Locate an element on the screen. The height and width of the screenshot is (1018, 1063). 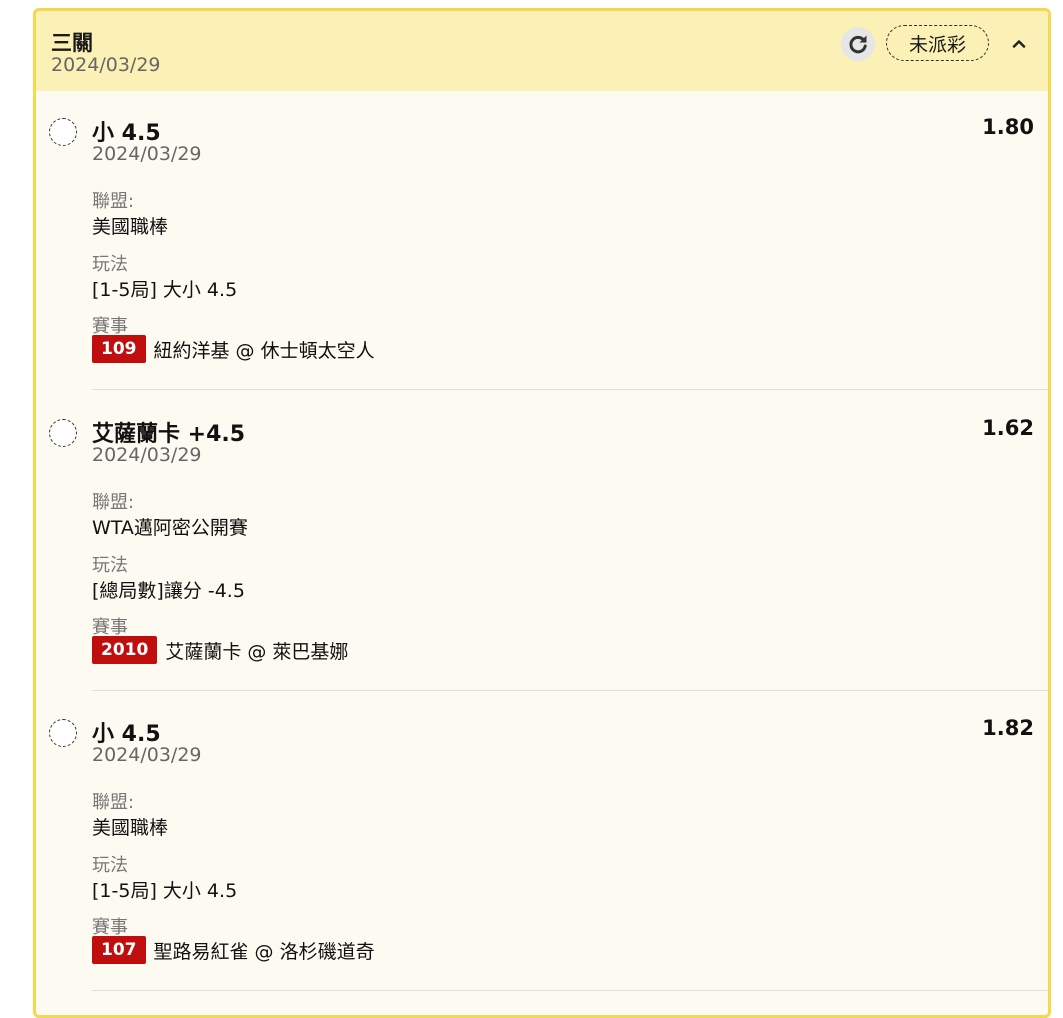
event-number-badge: 2010 is located at coordinates (125, 650).